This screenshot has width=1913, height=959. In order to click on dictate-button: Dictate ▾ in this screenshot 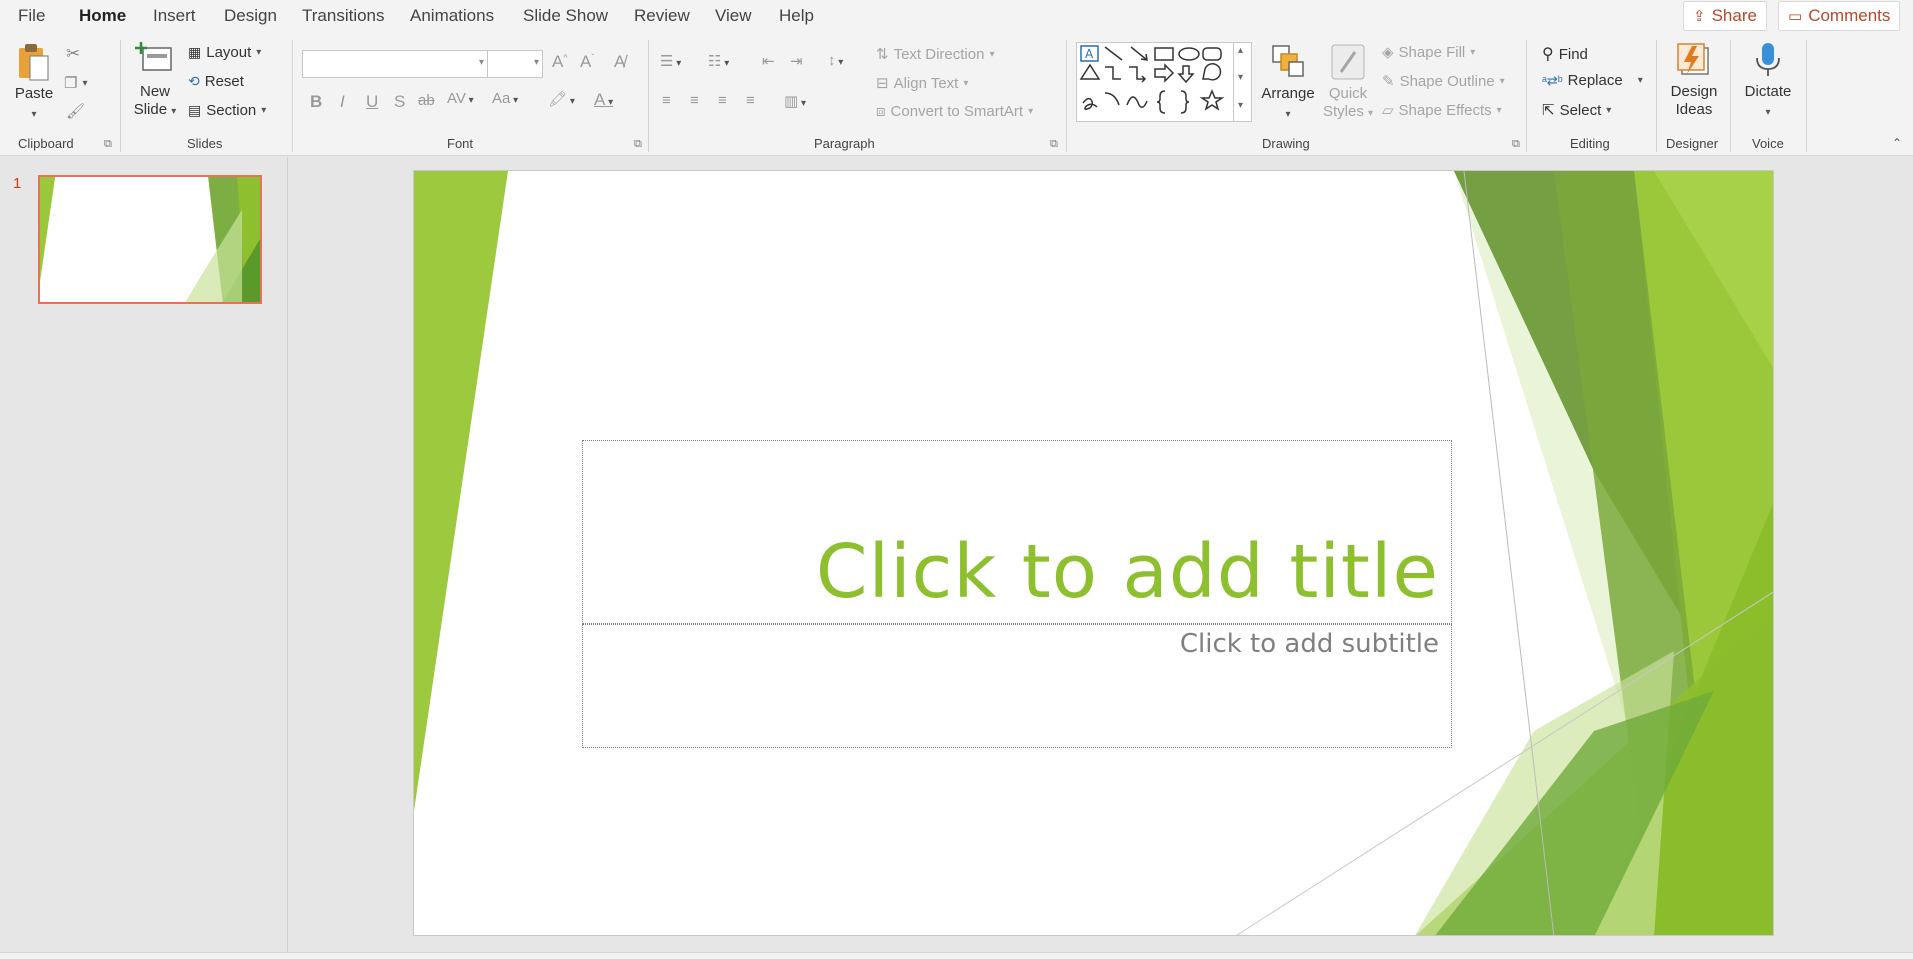, I will do `click(1768, 81)`.